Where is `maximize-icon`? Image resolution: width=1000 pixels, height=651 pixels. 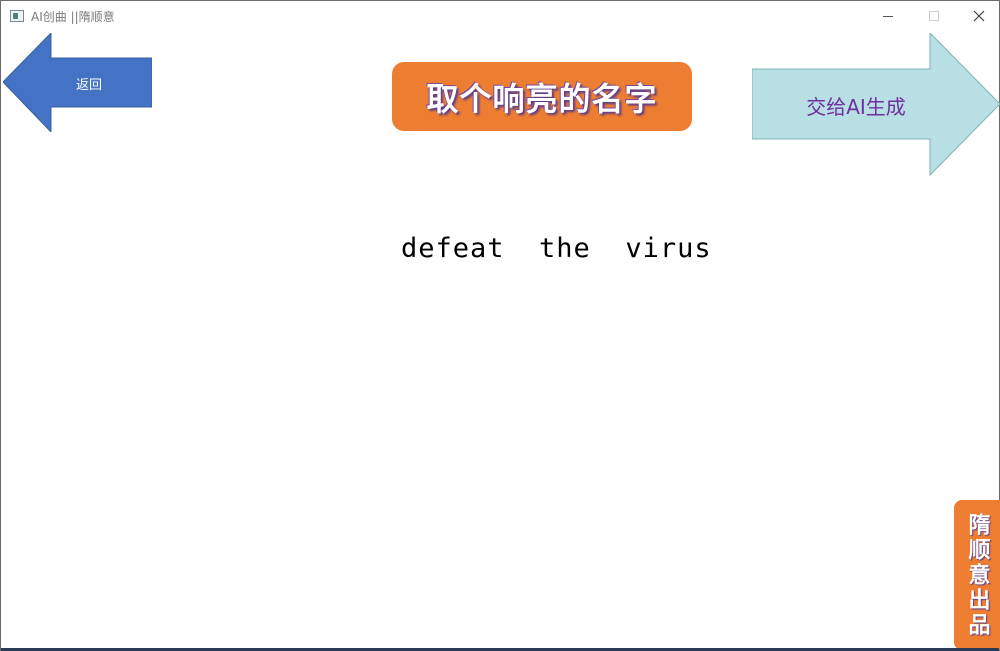 maximize-icon is located at coordinates (934, 16).